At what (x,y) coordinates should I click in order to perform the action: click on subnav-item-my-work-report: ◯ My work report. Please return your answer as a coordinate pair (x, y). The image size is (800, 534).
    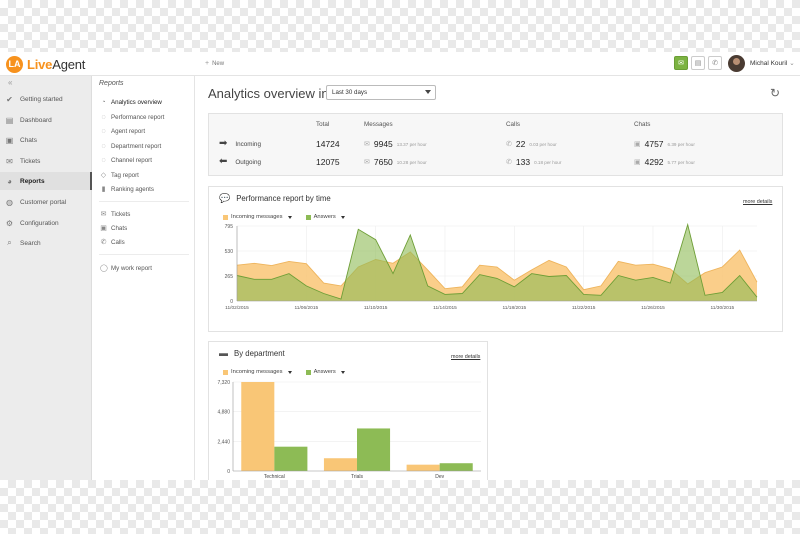
    Looking at the image, I should click on (126, 268).